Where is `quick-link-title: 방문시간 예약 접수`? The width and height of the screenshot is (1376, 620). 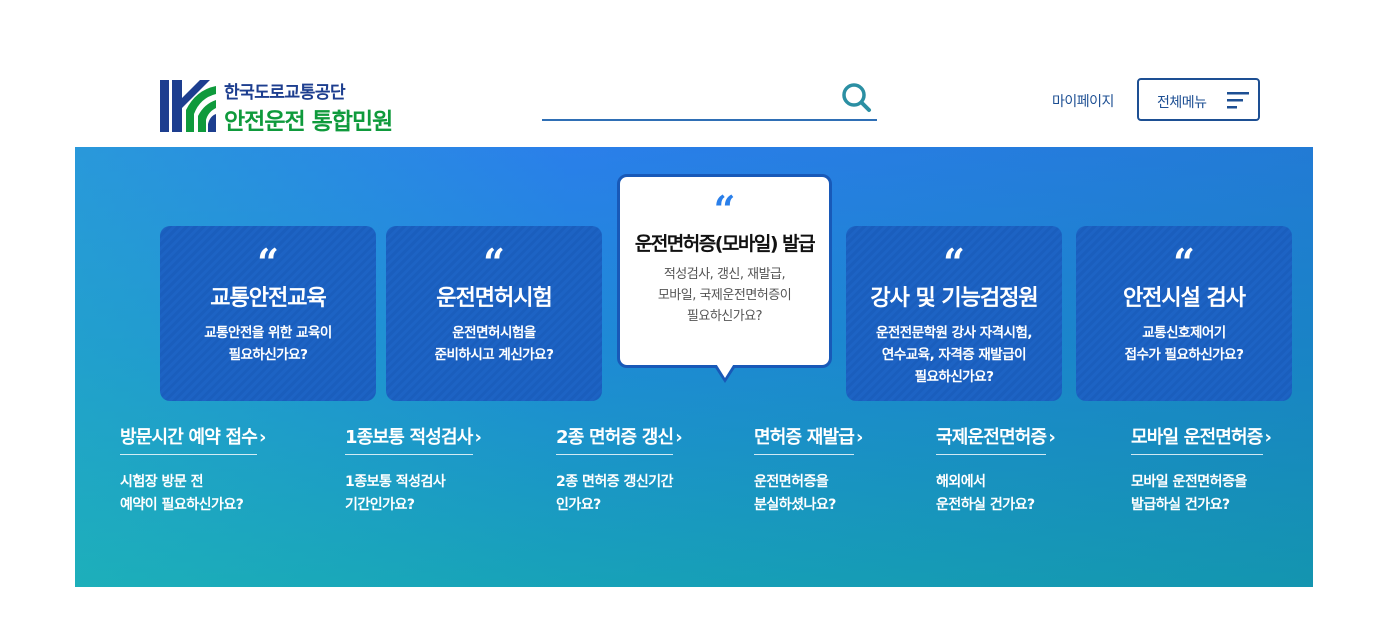 quick-link-title: 방문시간 예약 접수 is located at coordinates (189, 439).